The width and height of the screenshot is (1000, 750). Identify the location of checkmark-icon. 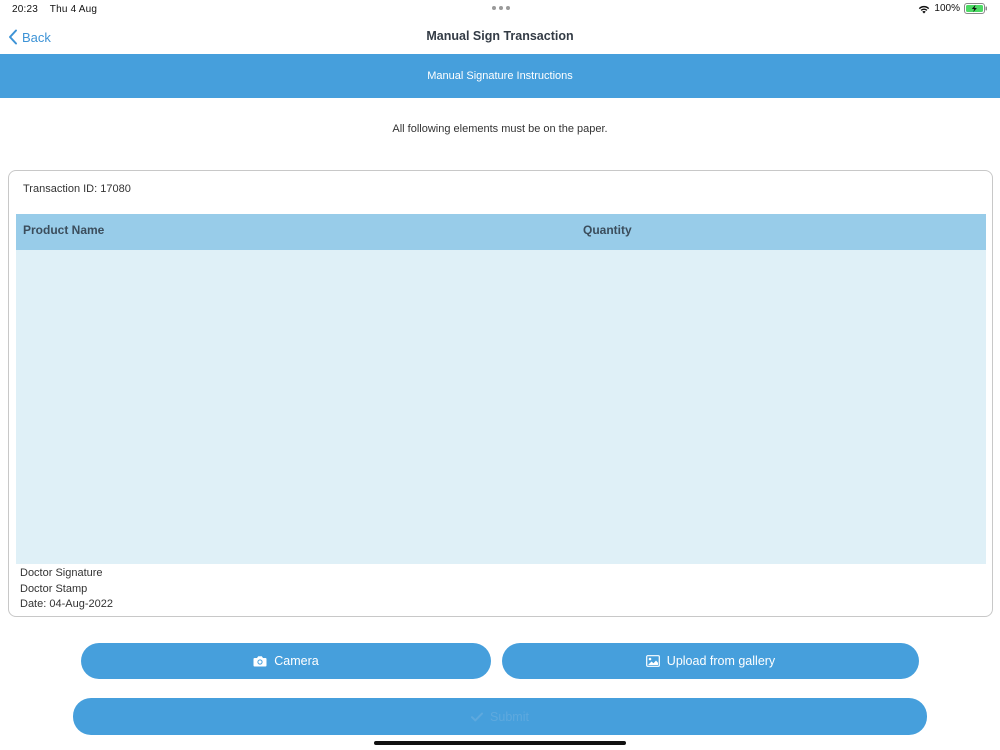
(477, 716).